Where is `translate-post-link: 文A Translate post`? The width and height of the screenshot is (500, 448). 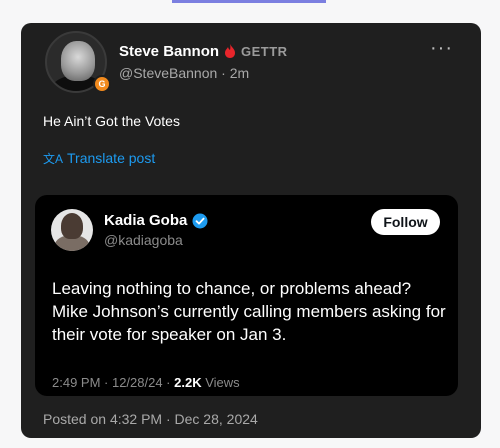 translate-post-link: 文A Translate post is located at coordinates (99, 158).